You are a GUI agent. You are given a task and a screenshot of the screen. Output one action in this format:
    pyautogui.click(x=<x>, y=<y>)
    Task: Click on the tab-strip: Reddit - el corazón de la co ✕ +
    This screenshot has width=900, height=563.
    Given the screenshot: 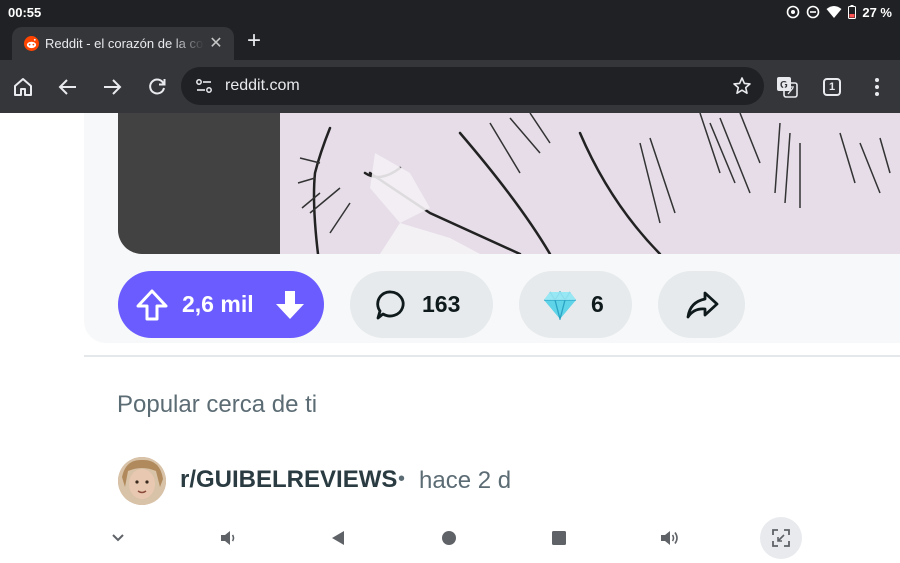 What is the action you would take?
    pyautogui.click(x=450, y=42)
    